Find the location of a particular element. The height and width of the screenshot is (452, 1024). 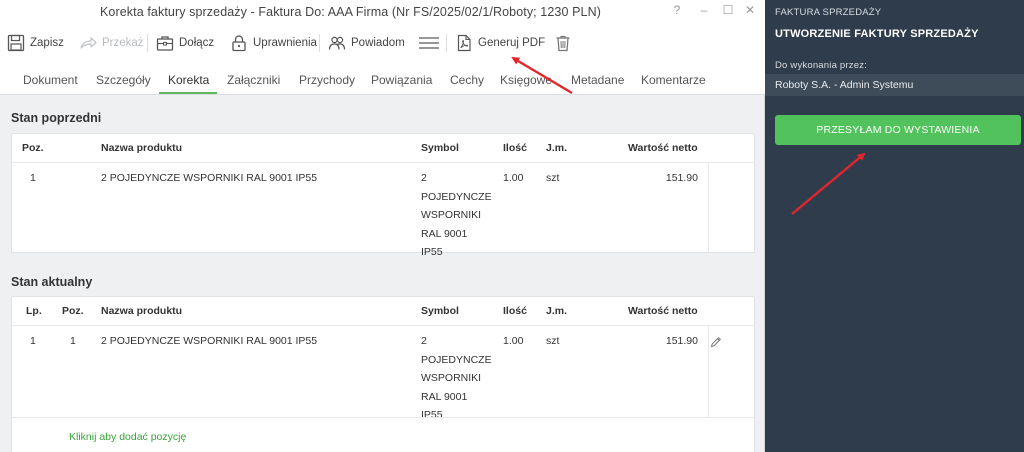

add-position-link: Kliknij aby dodać pozycję is located at coordinates (127, 437).